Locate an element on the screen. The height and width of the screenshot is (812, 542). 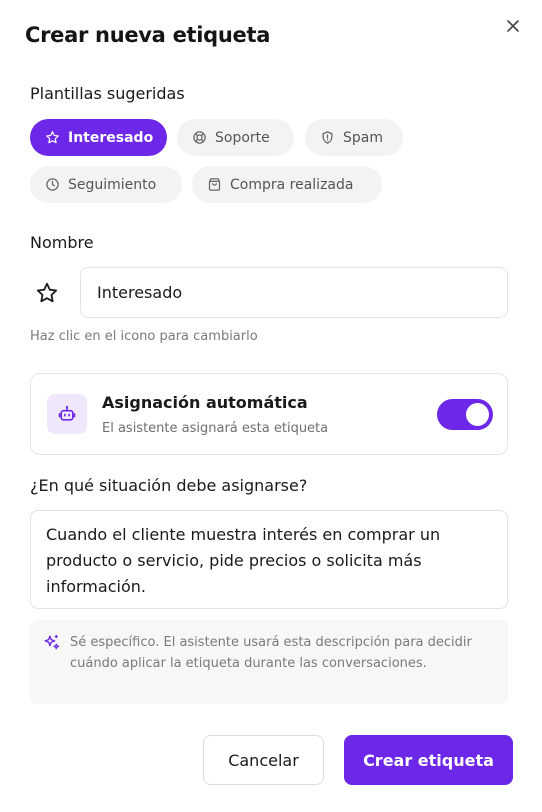
auto-assign-title: Asignación automática is located at coordinates (205, 402).